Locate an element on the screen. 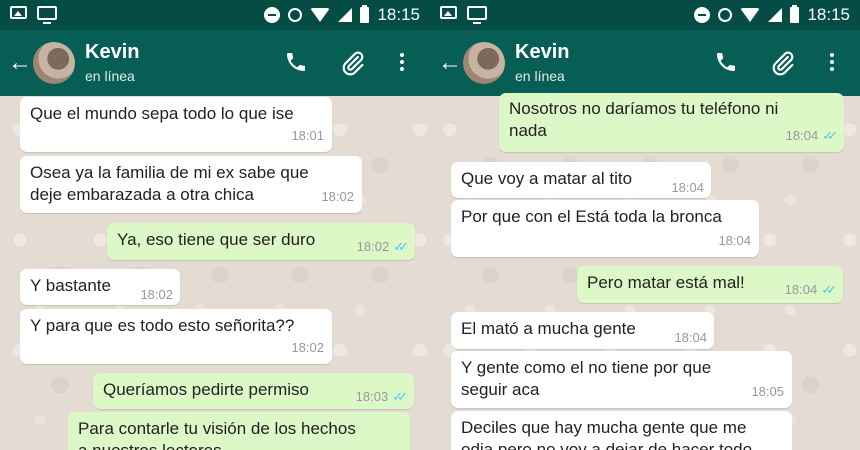 Image resolution: width=860 pixels, height=450 pixels. message-bubble: Que el mundo sepa todo lo que ise 18:01 is located at coordinates (176, 124).